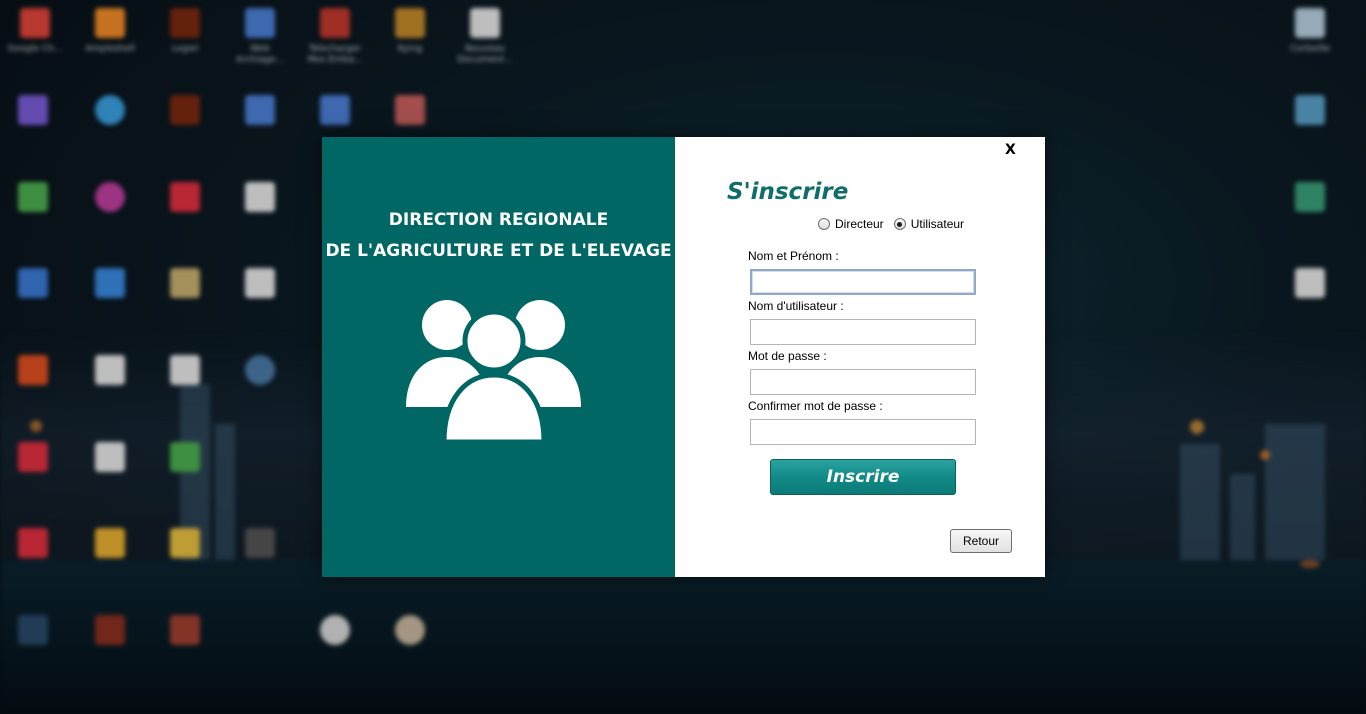 This screenshot has width=1366, height=714. What do you see at coordinates (815, 406) in the screenshot?
I see `confirm-password-label: Confirmer mot de passe :` at bounding box center [815, 406].